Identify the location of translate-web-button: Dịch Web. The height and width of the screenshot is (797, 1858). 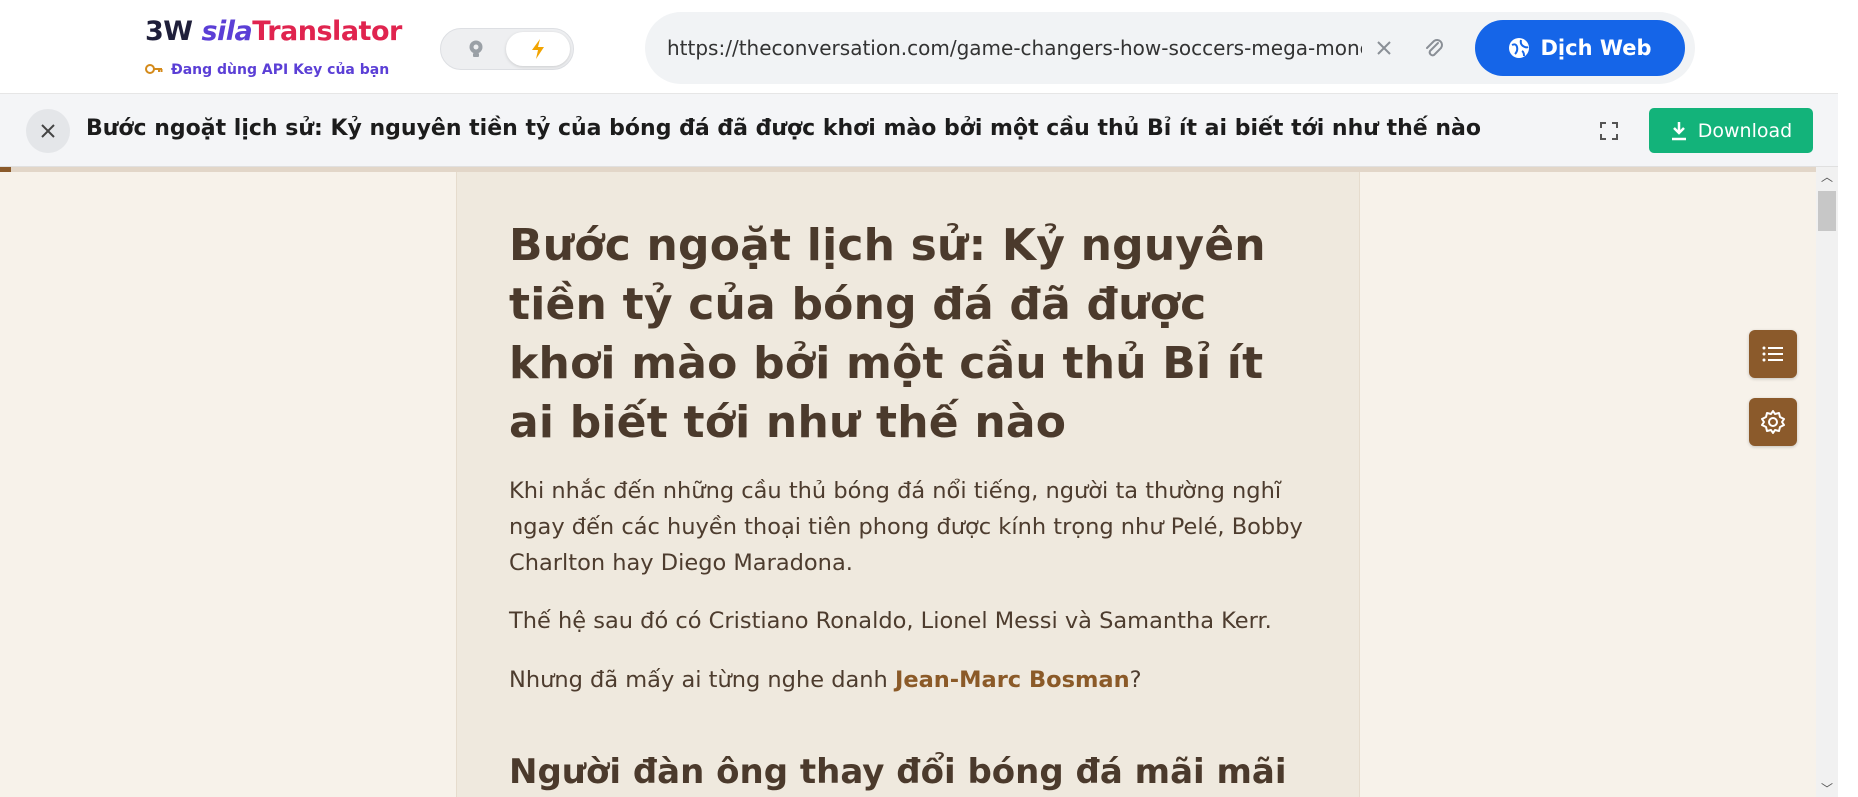
(1580, 48).